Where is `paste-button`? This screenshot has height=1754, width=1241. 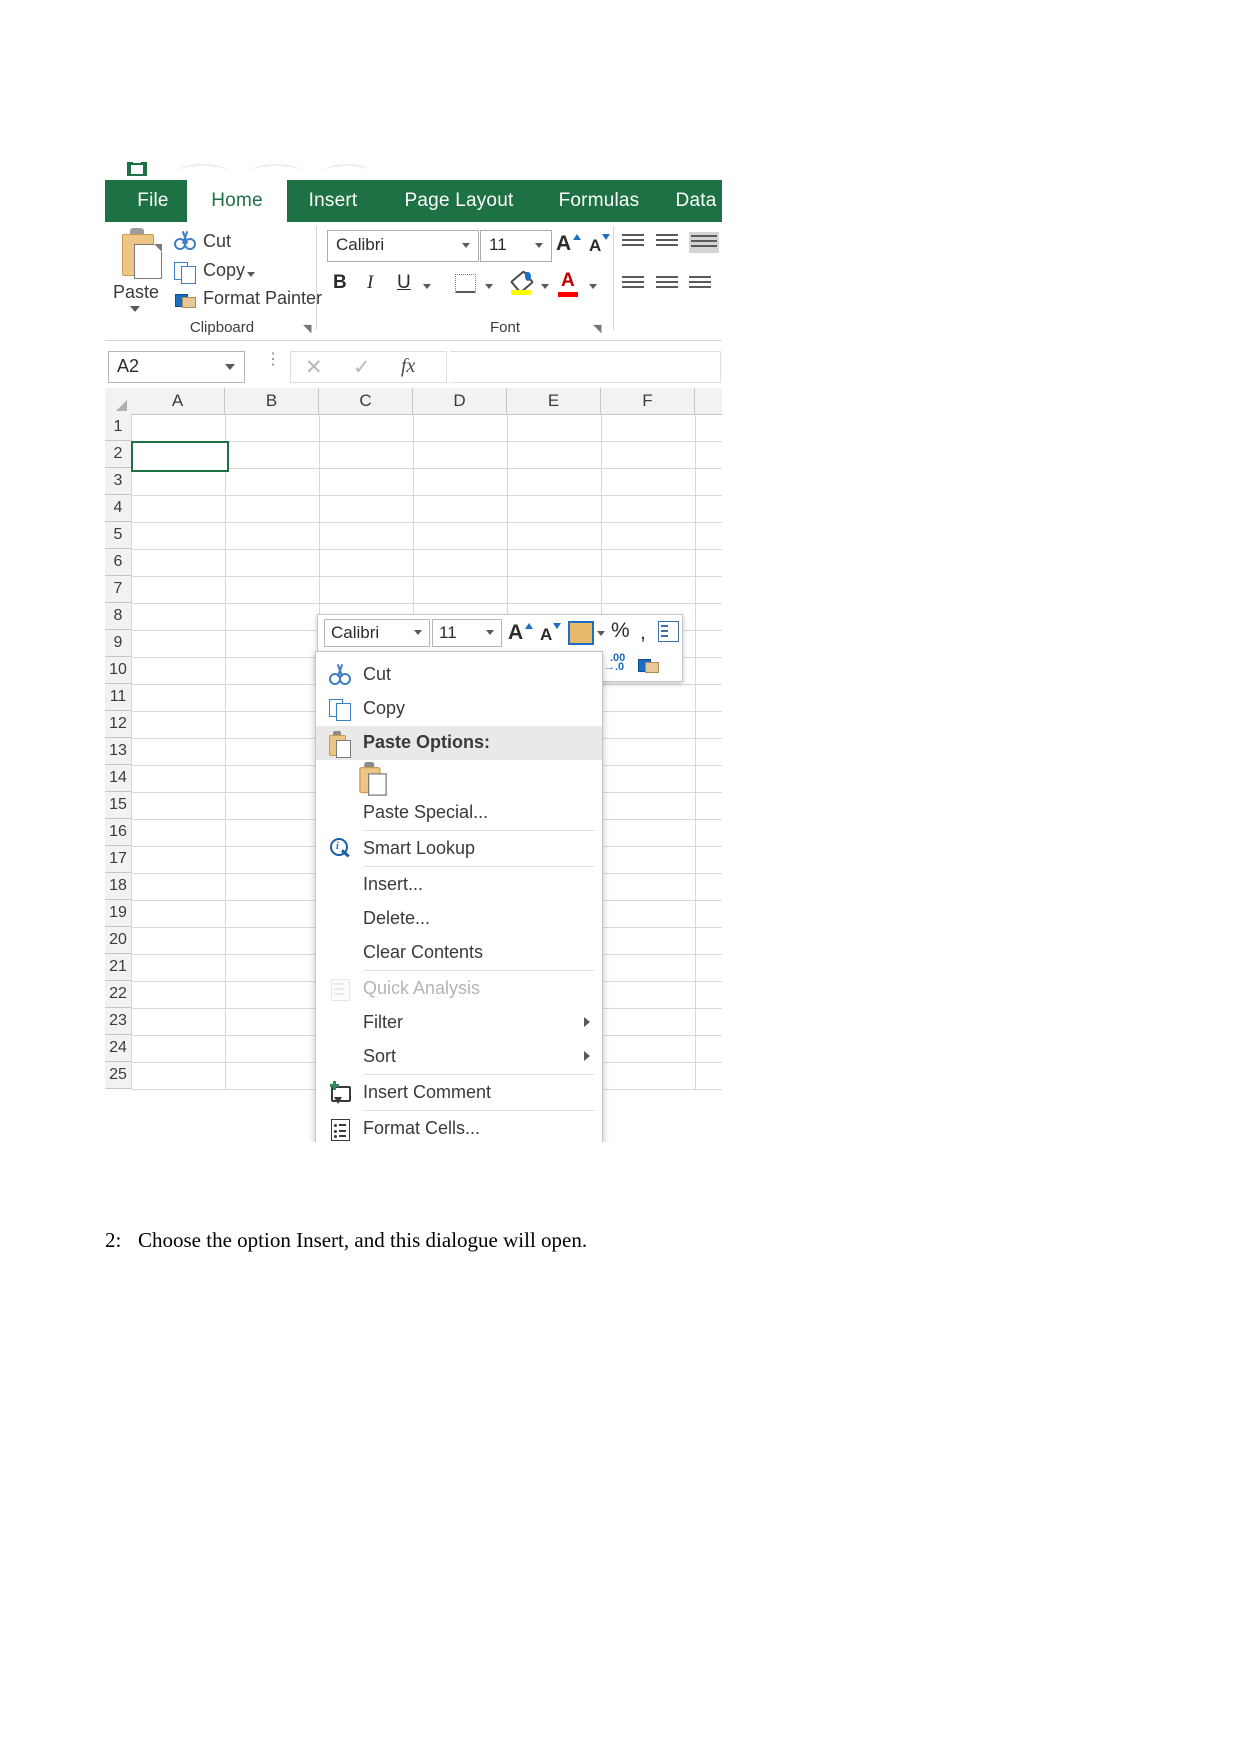
paste-button is located at coordinates (143, 254).